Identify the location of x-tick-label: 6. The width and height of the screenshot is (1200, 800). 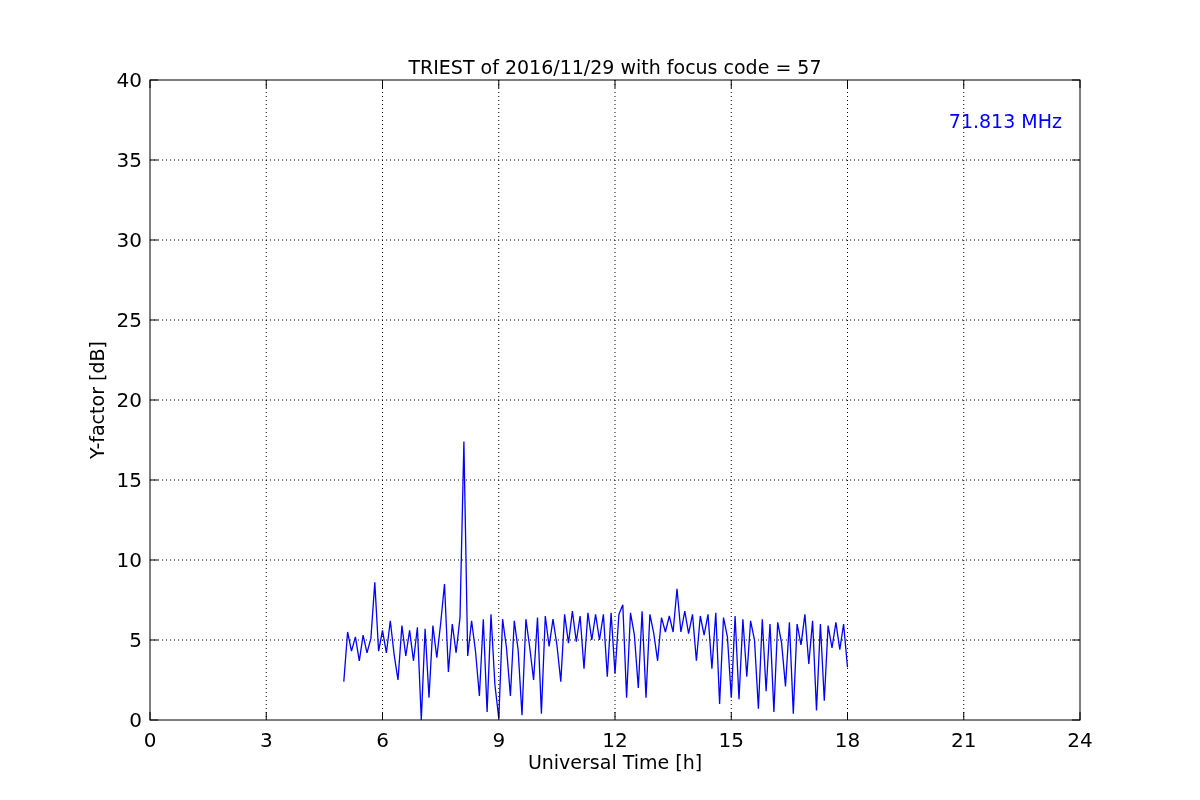
(382, 740).